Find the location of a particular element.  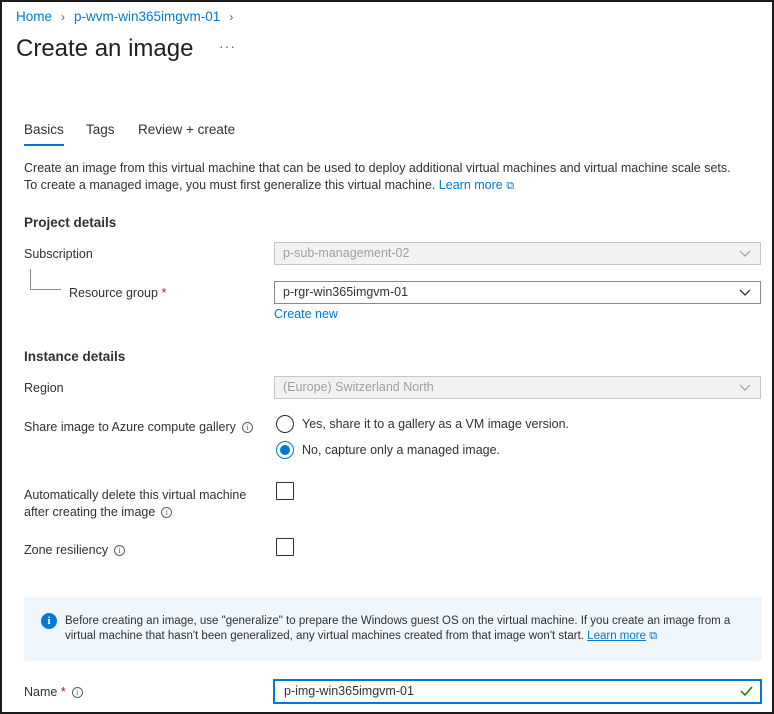

create-new-link: Create new is located at coordinates (306, 314).